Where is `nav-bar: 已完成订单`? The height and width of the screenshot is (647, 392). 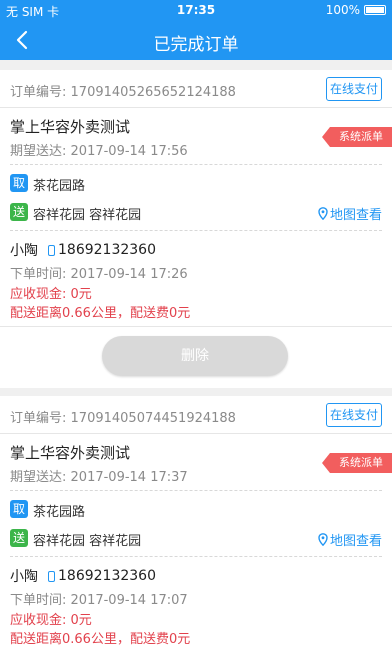 nav-bar: 已完成订单 is located at coordinates (196, 40).